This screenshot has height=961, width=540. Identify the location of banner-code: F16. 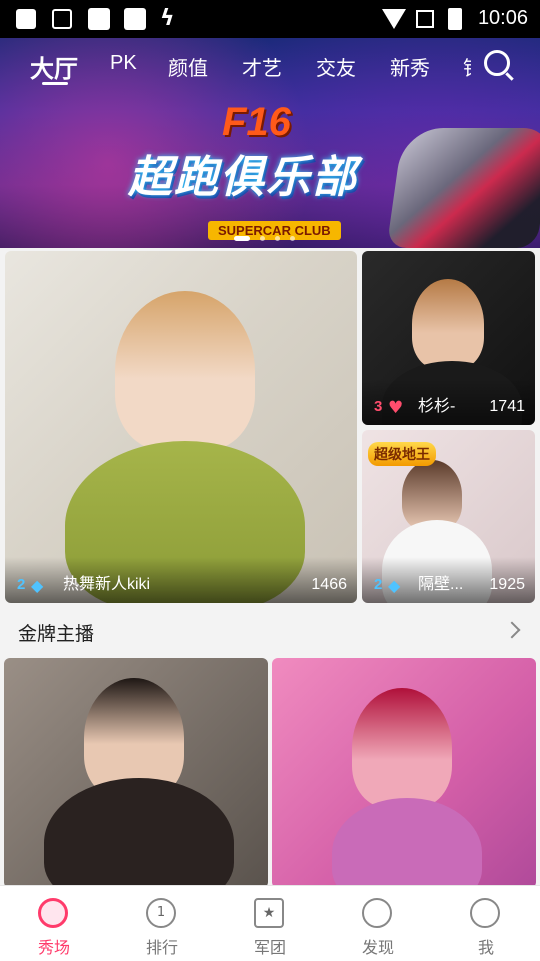
(256, 122).